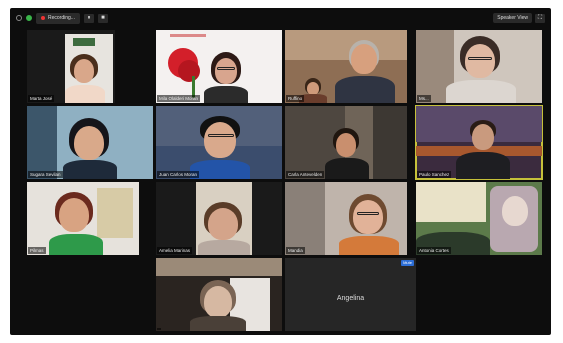 This screenshot has width=563, height=343. I want to click on participant-tile, so click(219, 294).